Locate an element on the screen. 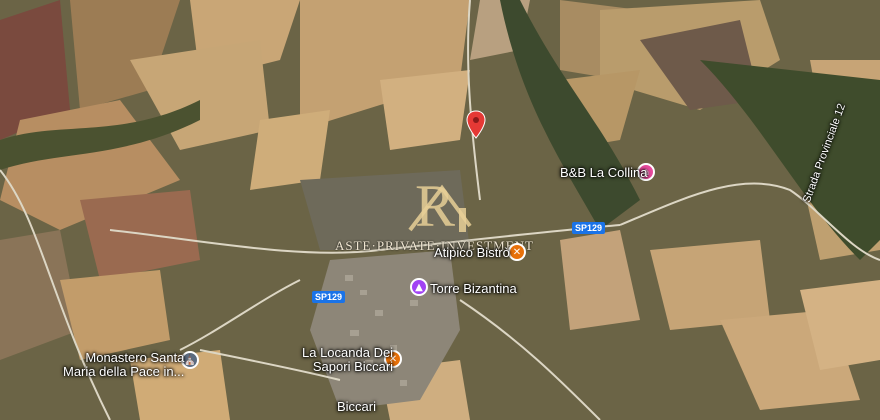 This screenshot has width=880, height=420. road-shield-sp129: SP129 is located at coordinates (589, 228).